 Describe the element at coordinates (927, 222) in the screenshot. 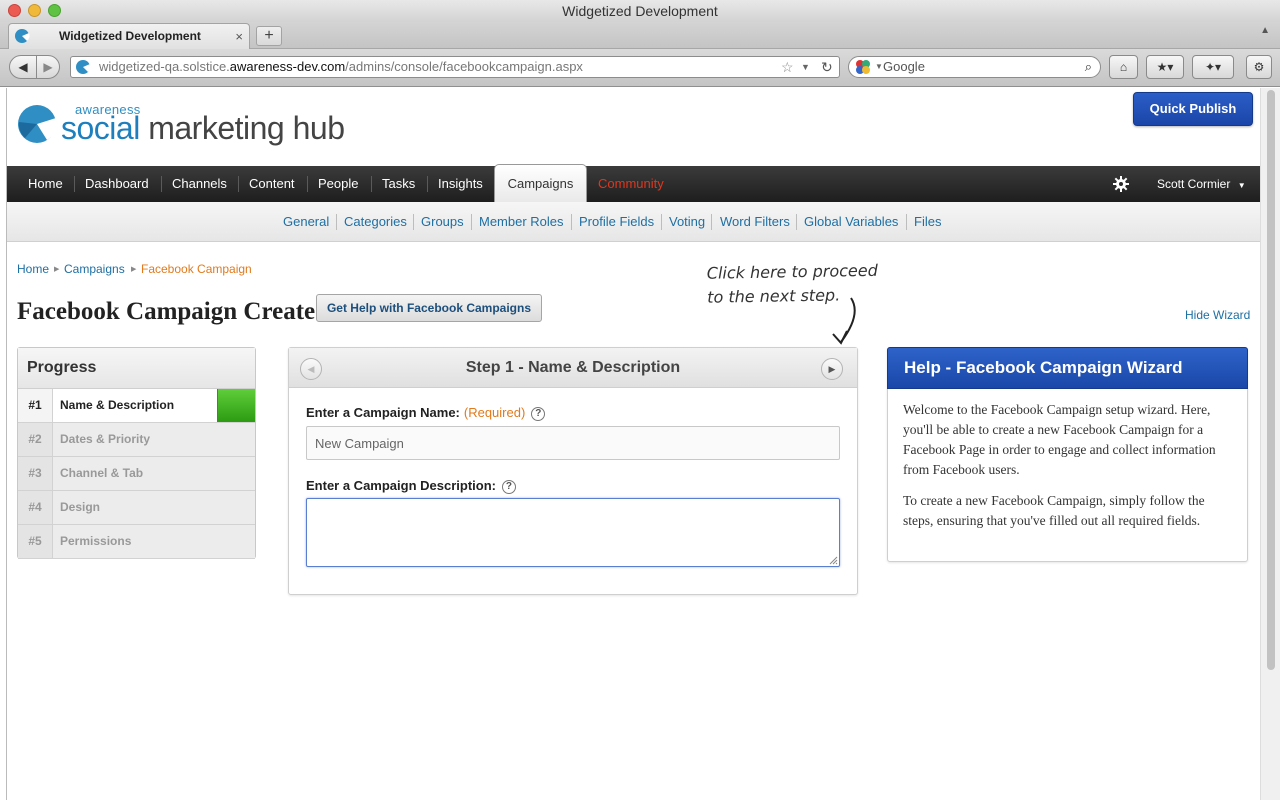

I see `subnav-files: Files` at that location.